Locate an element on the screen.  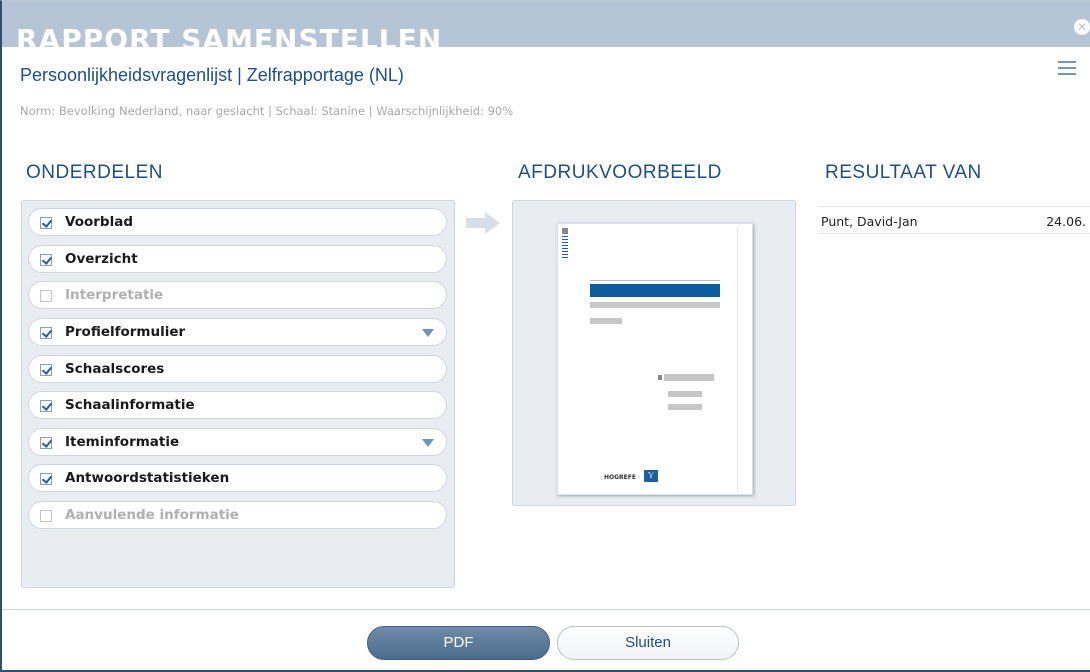
part-label: Antwoordstatistieken is located at coordinates (147, 478).